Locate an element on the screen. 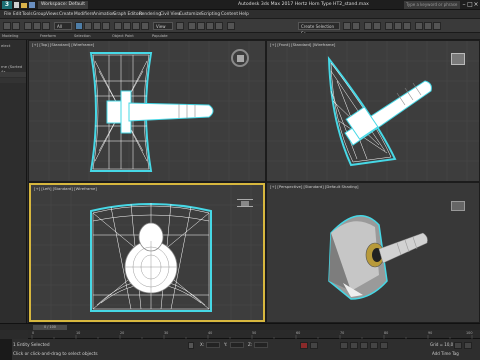 This screenshot has height=360, width=480. menu-edit: Edit is located at coordinates (17, 14).